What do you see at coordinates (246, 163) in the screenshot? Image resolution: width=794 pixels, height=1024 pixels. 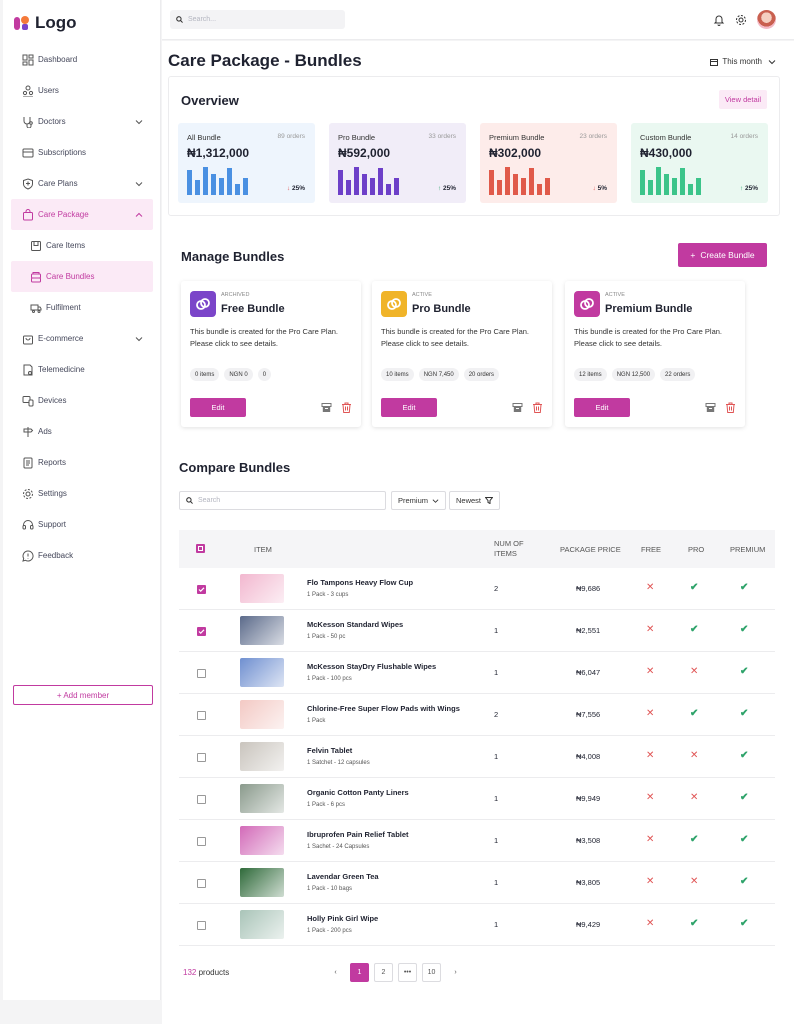 I see `stat-card: All Bundle 89 orders ₦1,312,000 ↓ 25%` at bounding box center [246, 163].